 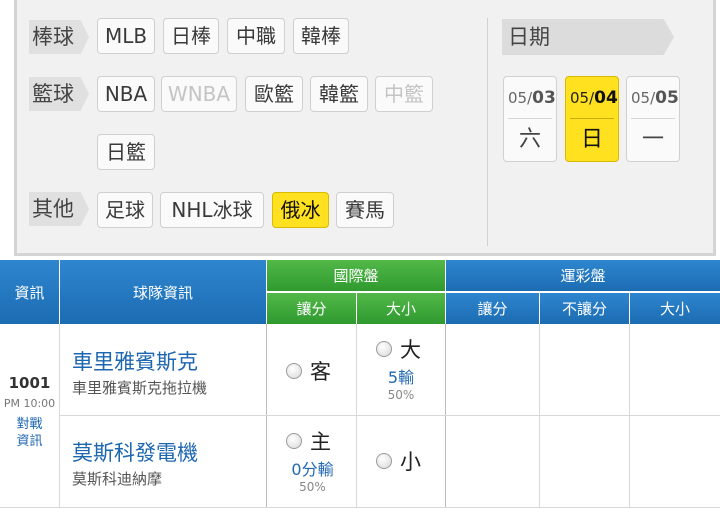 What do you see at coordinates (125, 210) in the screenshot?
I see `filter-soccer: 足球` at bounding box center [125, 210].